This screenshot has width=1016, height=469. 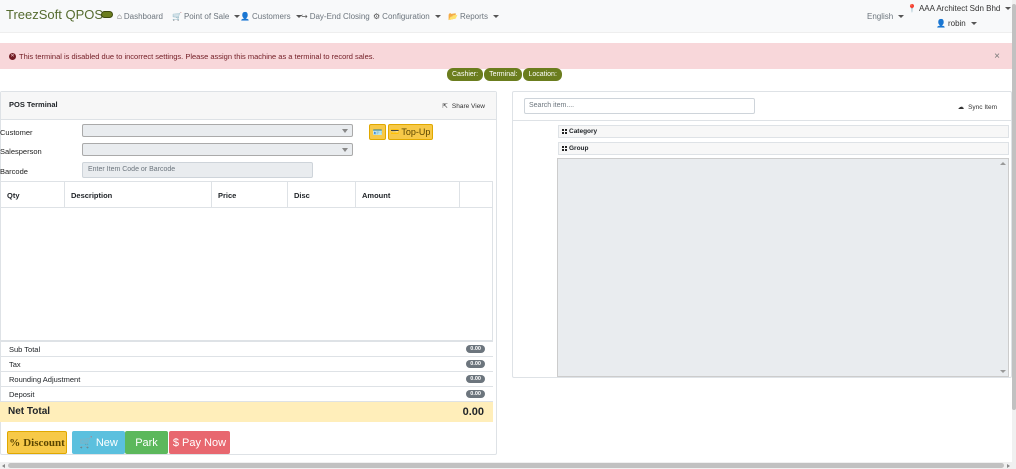 I want to click on table-header-row: Qty Description Price Disc Amount, so click(x=246, y=195).